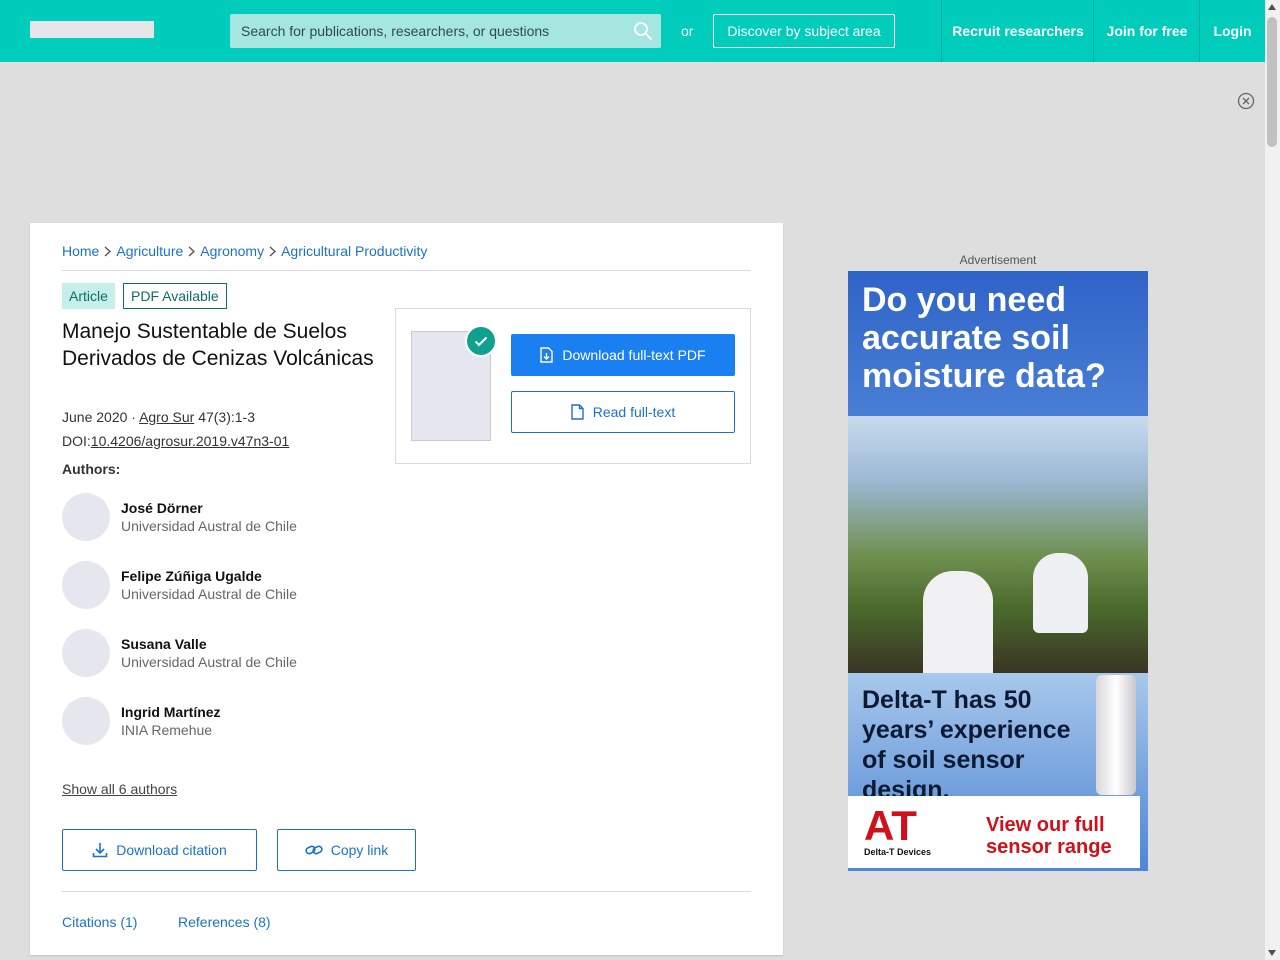  Describe the element at coordinates (1272, 82) in the screenshot. I see `scrollbar-thumb` at that location.